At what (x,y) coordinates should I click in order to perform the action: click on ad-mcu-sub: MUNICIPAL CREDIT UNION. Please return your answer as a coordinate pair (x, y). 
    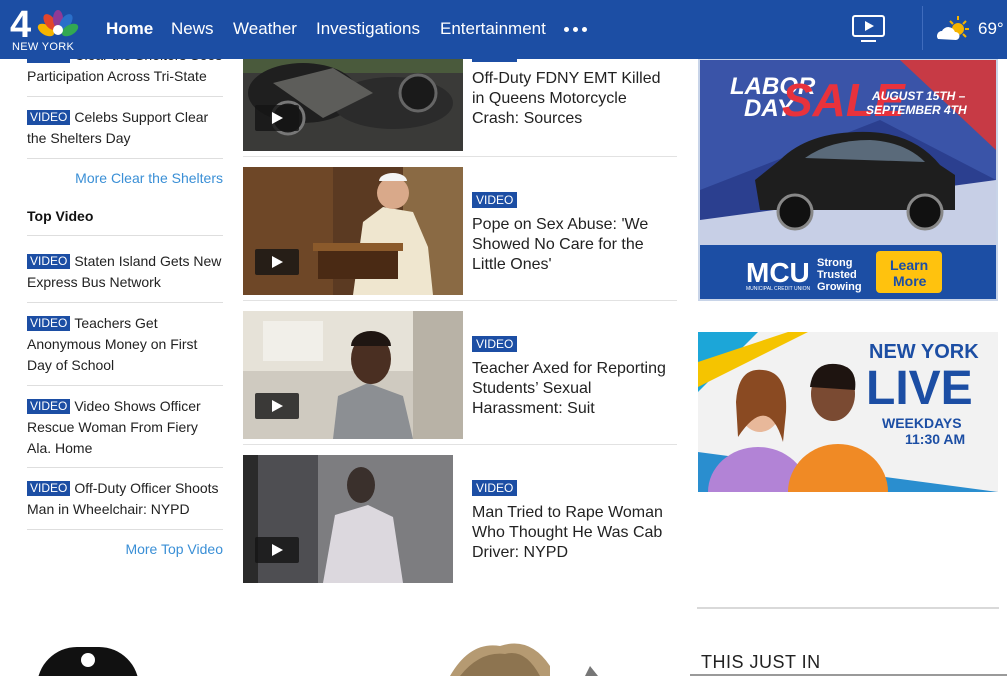
    Looking at the image, I should click on (778, 289).